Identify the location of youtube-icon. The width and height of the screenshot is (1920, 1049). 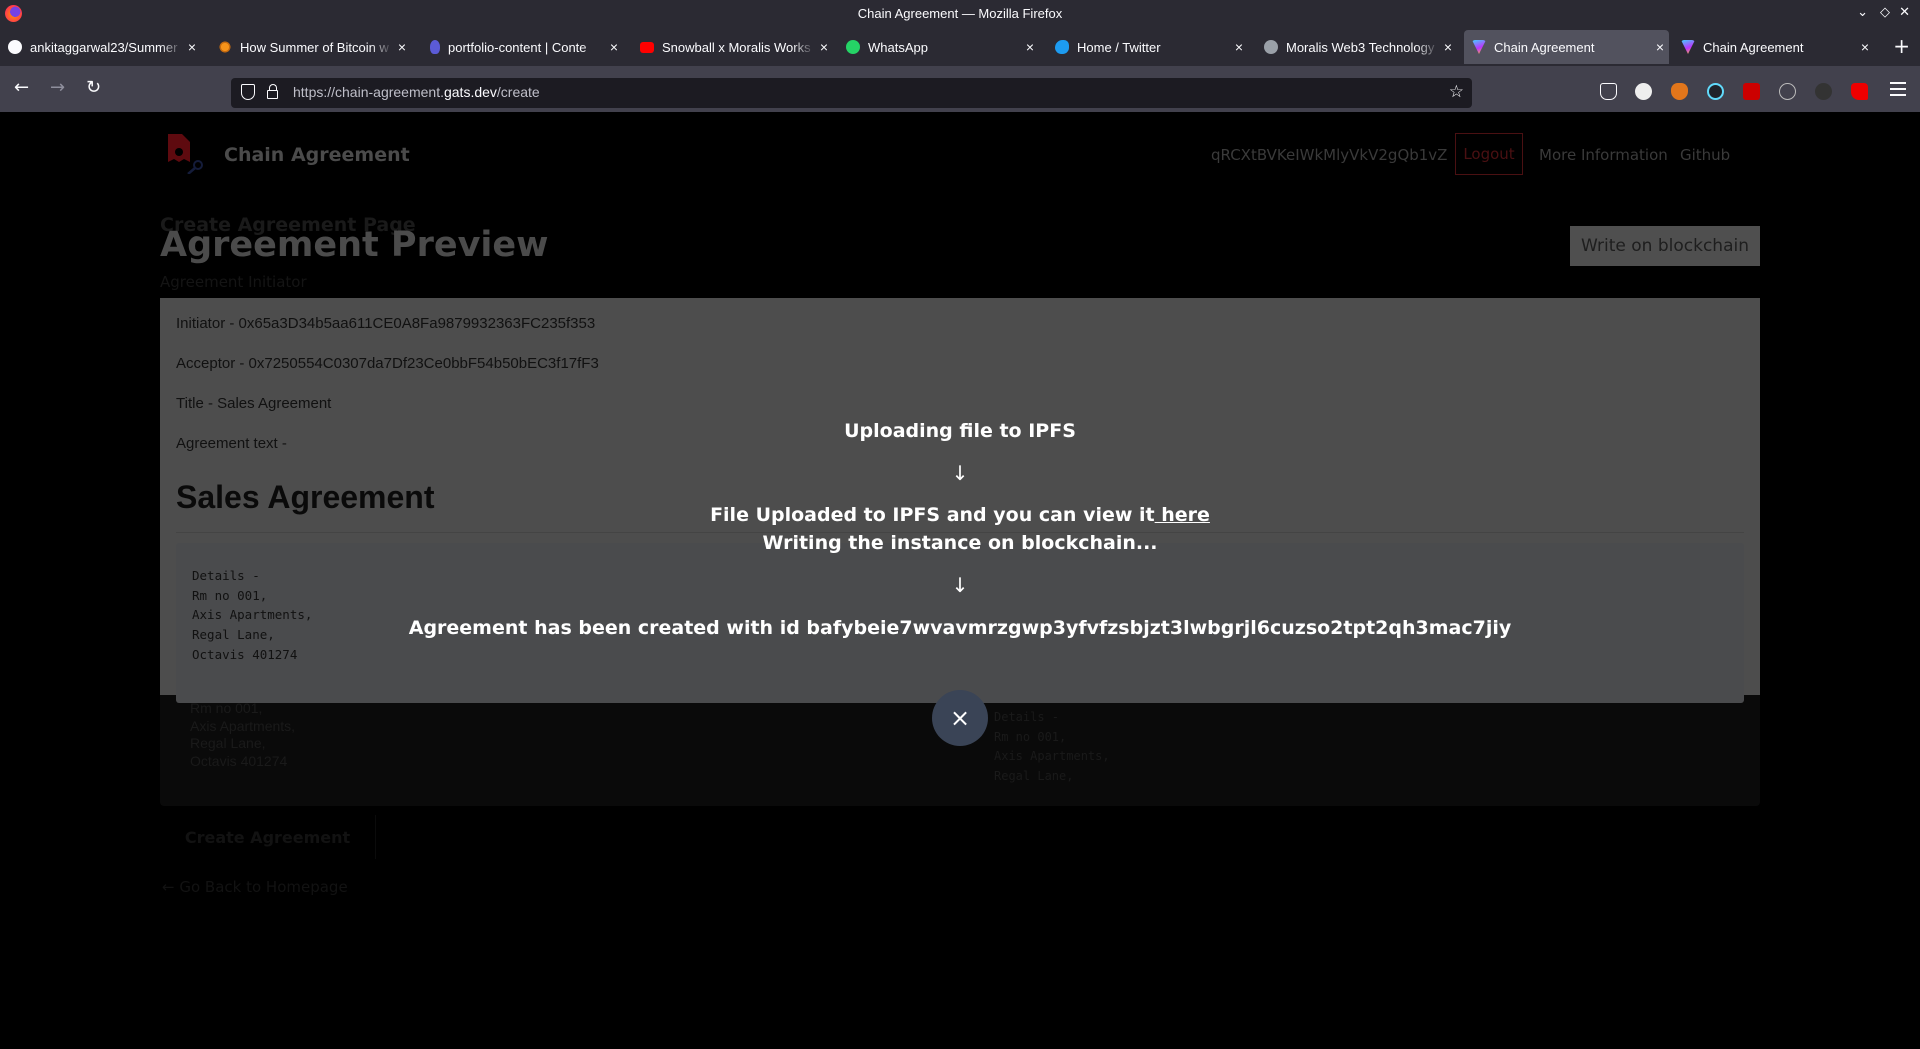
(647, 47).